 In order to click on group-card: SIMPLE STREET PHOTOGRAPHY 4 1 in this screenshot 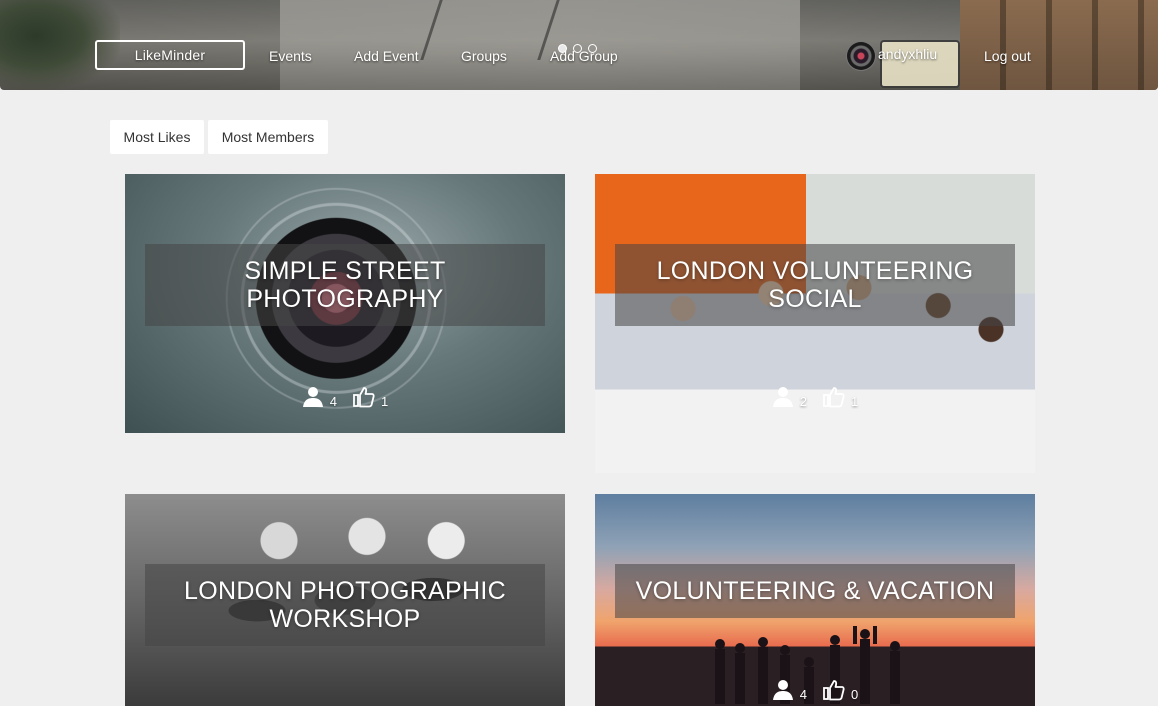, I will do `click(345, 303)`.